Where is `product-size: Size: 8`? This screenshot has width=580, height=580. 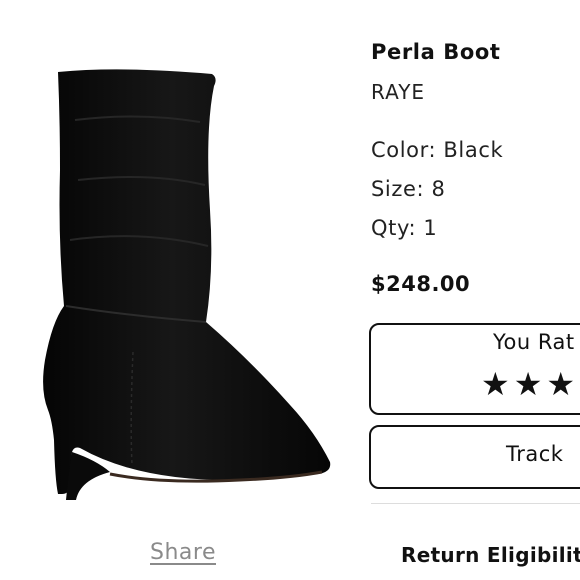 product-size: Size: 8 is located at coordinates (408, 189).